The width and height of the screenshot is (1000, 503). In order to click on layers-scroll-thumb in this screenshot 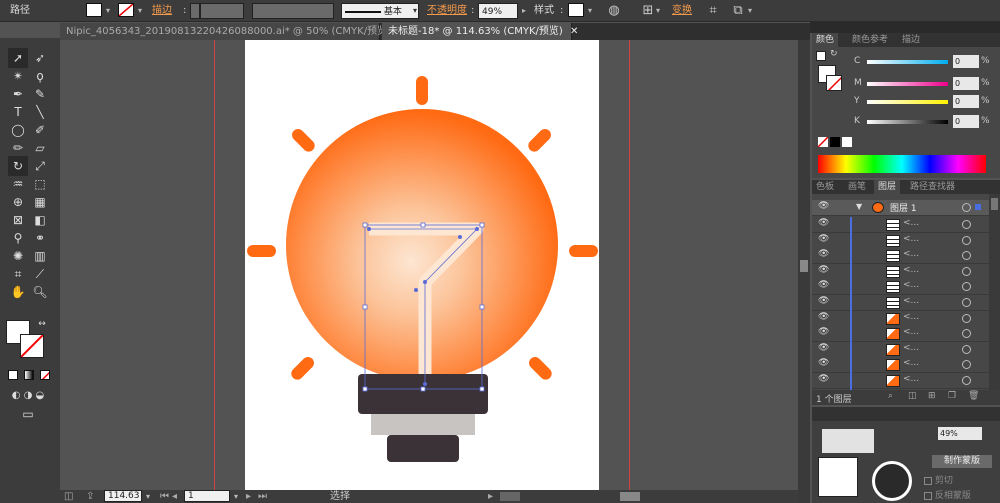, I will do `click(994, 204)`.